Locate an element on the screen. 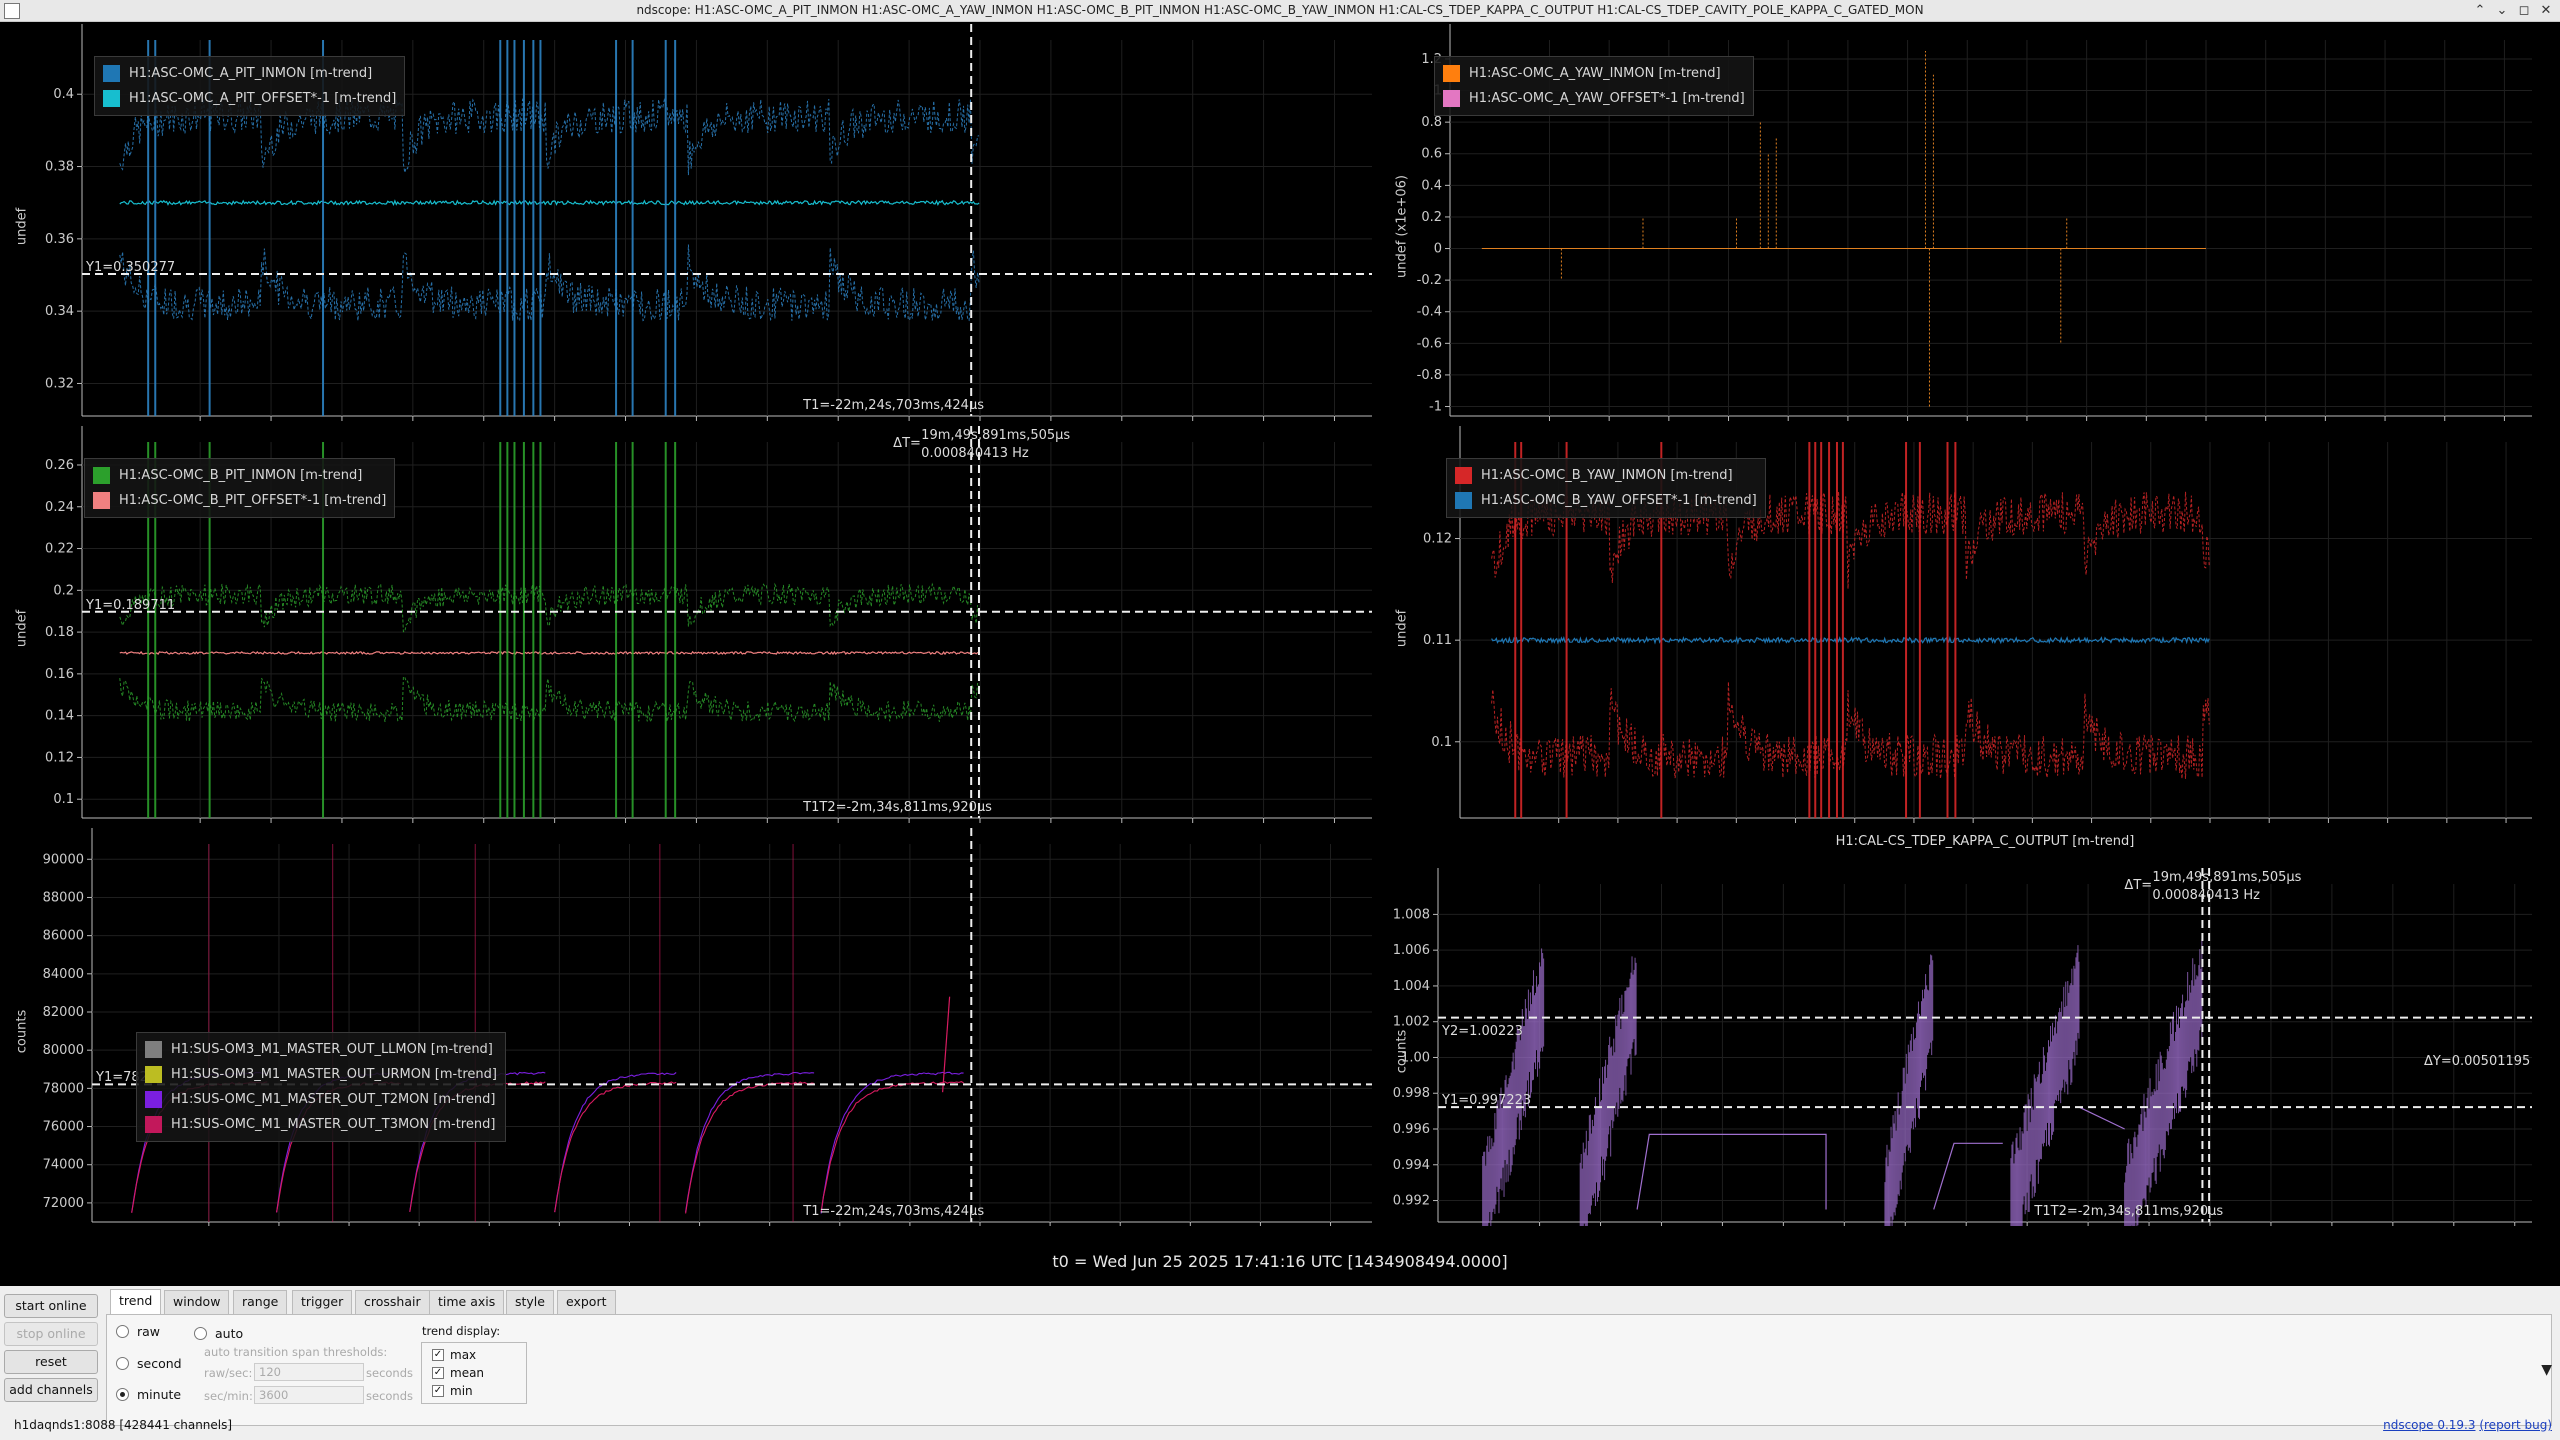  stop-online-button: stop online is located at coordinates (51, 1334).